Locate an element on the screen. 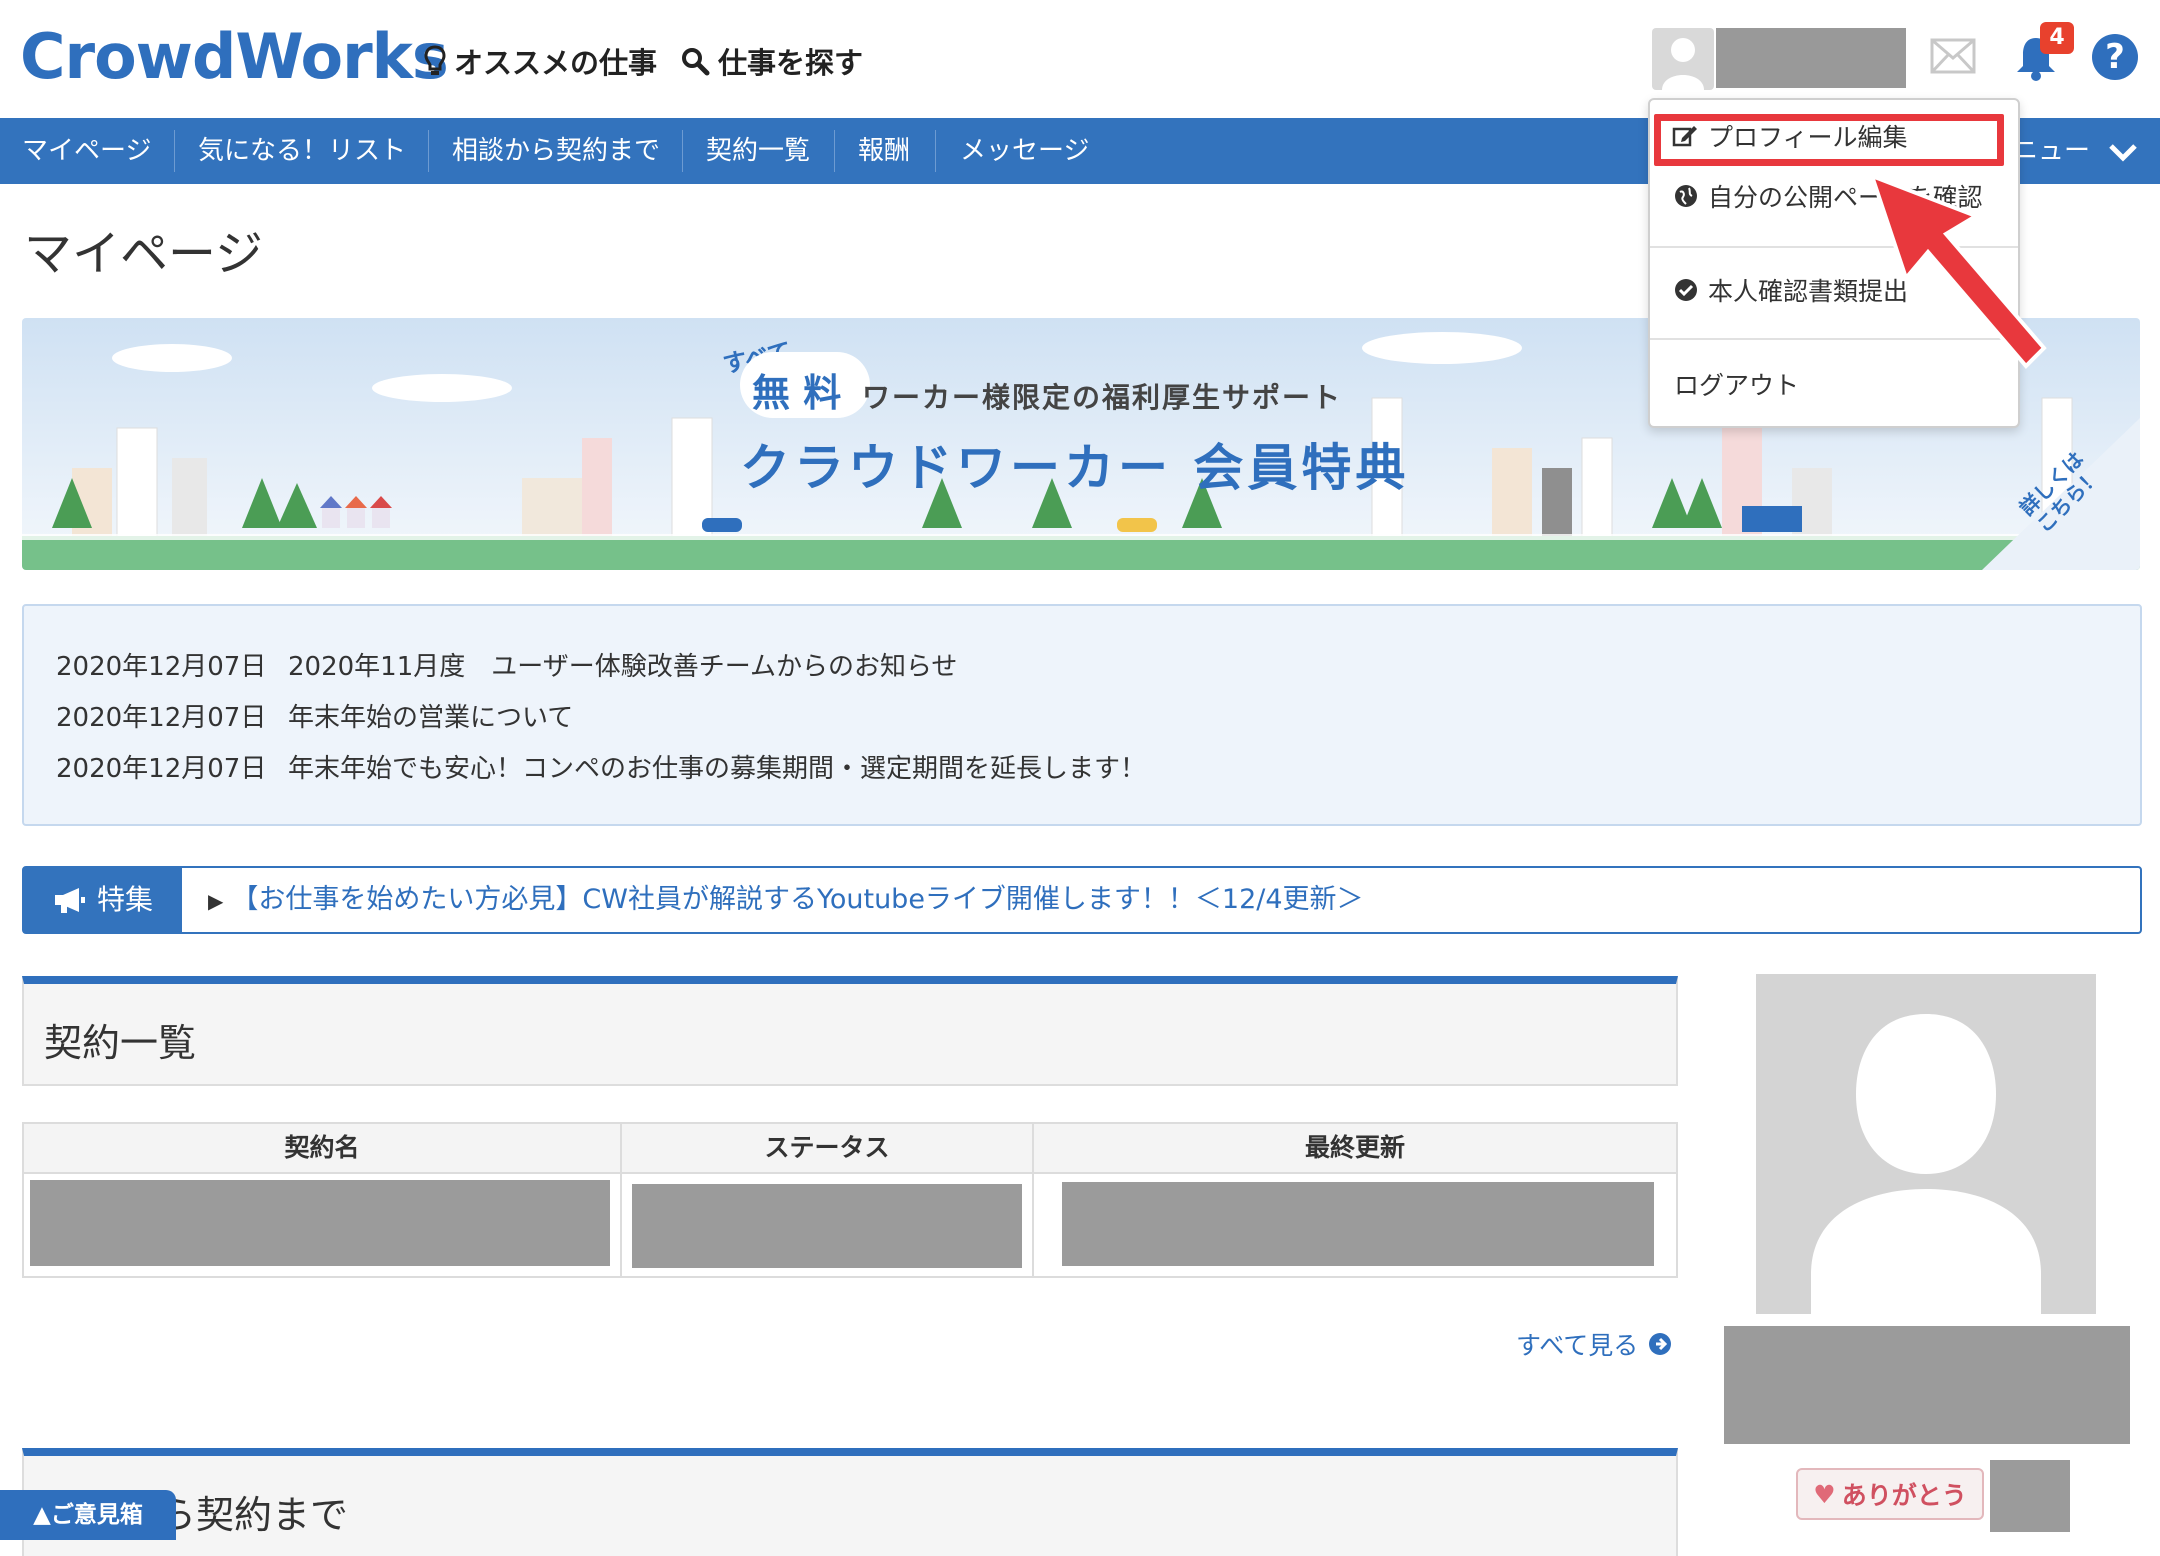  news-item: 2020年12月07日 年末年始の営業について is located at coordinates (314, 715).